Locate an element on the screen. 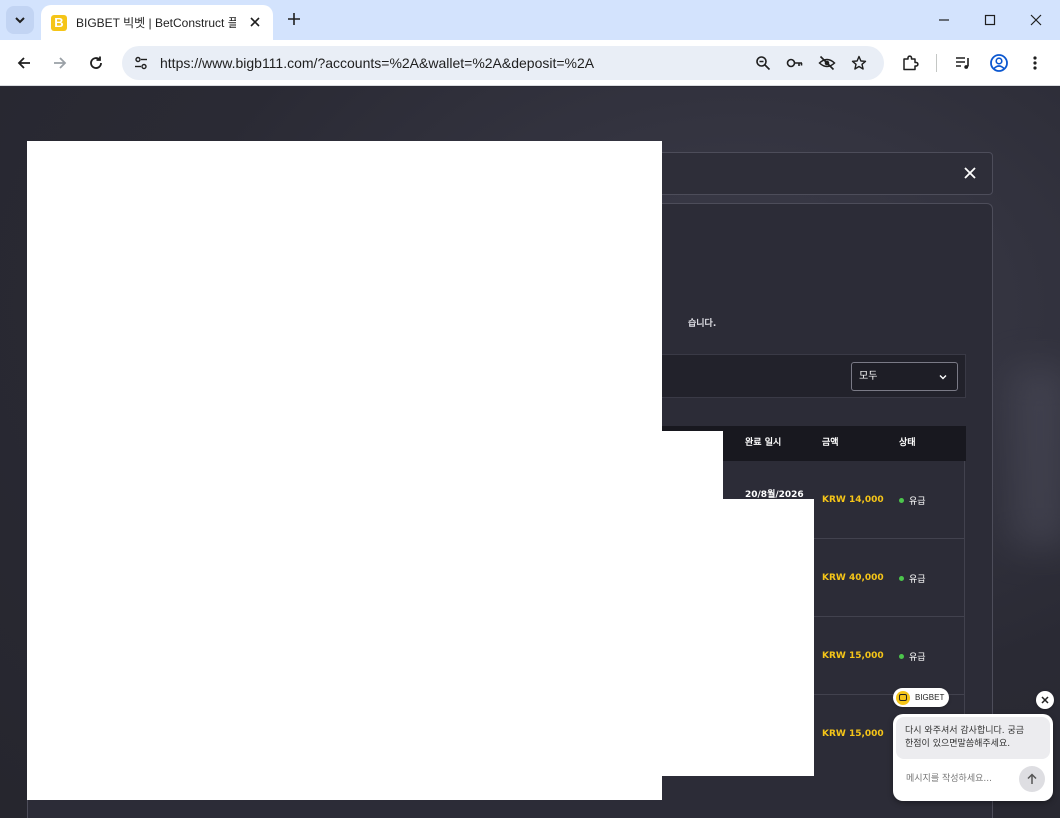 The height and width of the screenshot is (818, 1060). profile-button is located at coordinates (999, 63).